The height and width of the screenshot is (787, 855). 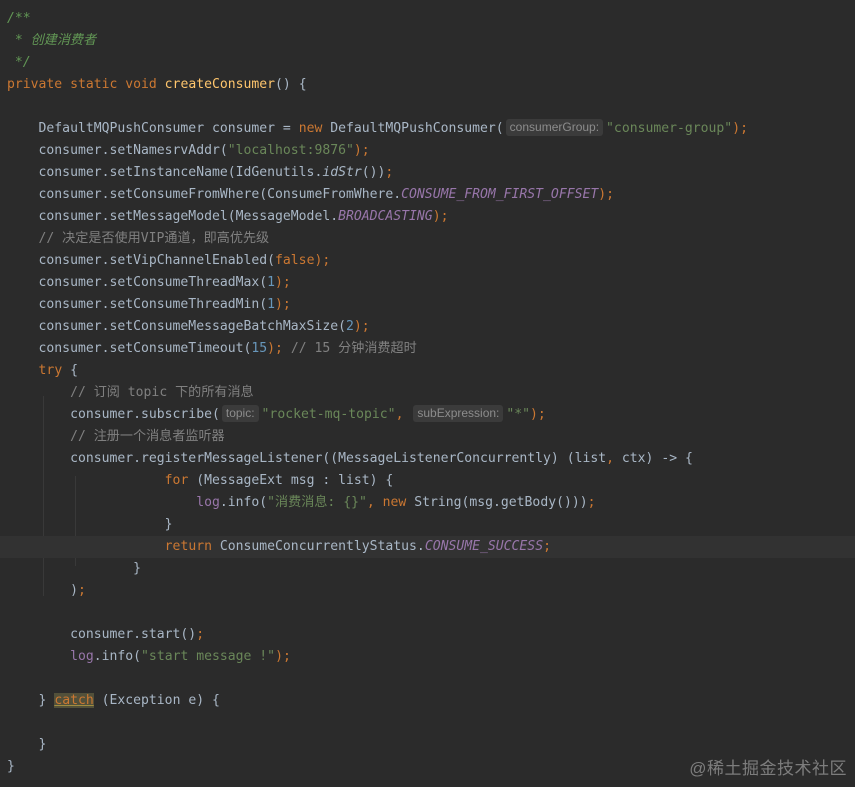 What do you see at coordinates (427, 591) in the screenshot?
I see `code-line: );` at bounding box center [427, 591].